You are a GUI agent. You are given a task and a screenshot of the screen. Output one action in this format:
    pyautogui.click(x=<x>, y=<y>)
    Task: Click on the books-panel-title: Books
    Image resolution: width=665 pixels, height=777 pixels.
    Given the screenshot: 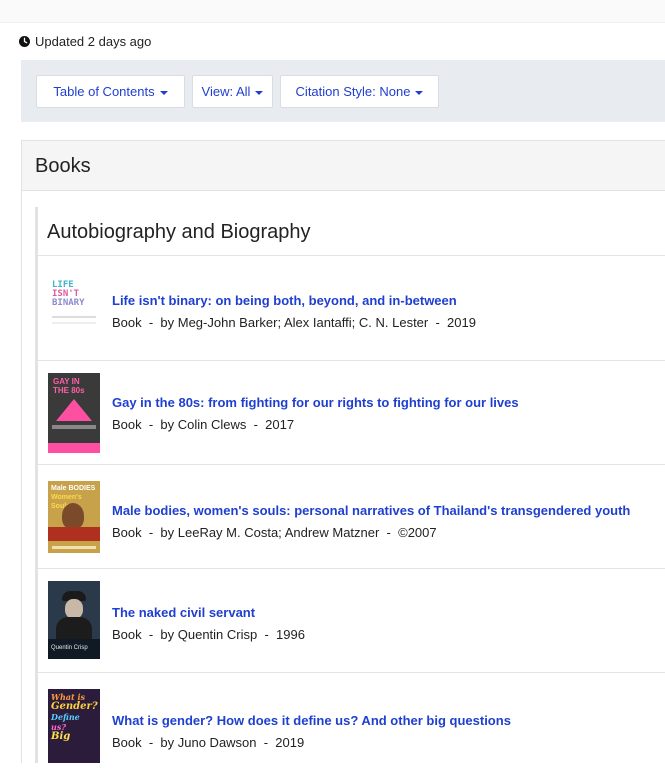 What is the action you would take?
    pyautogui.click(x=343, y=166)
    